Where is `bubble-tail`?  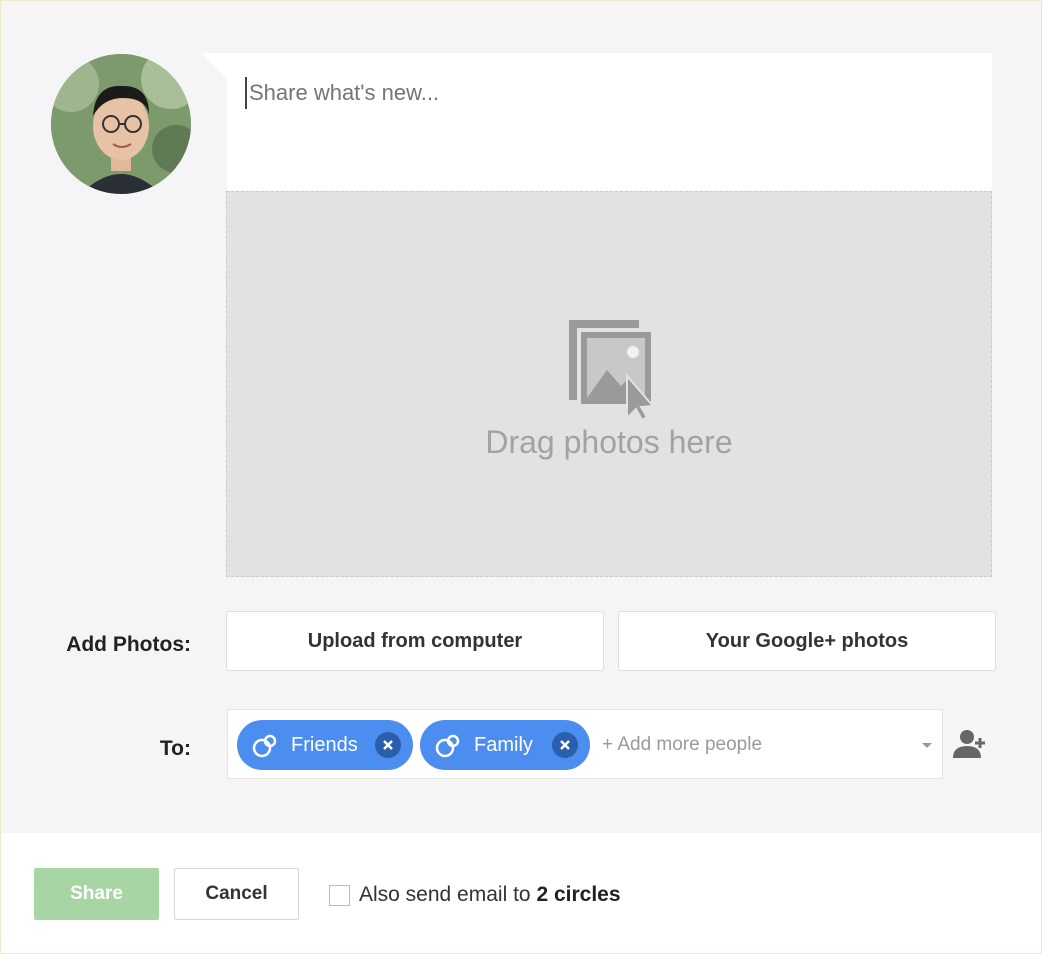 bubble-tail is located at coordinates (214, 66).